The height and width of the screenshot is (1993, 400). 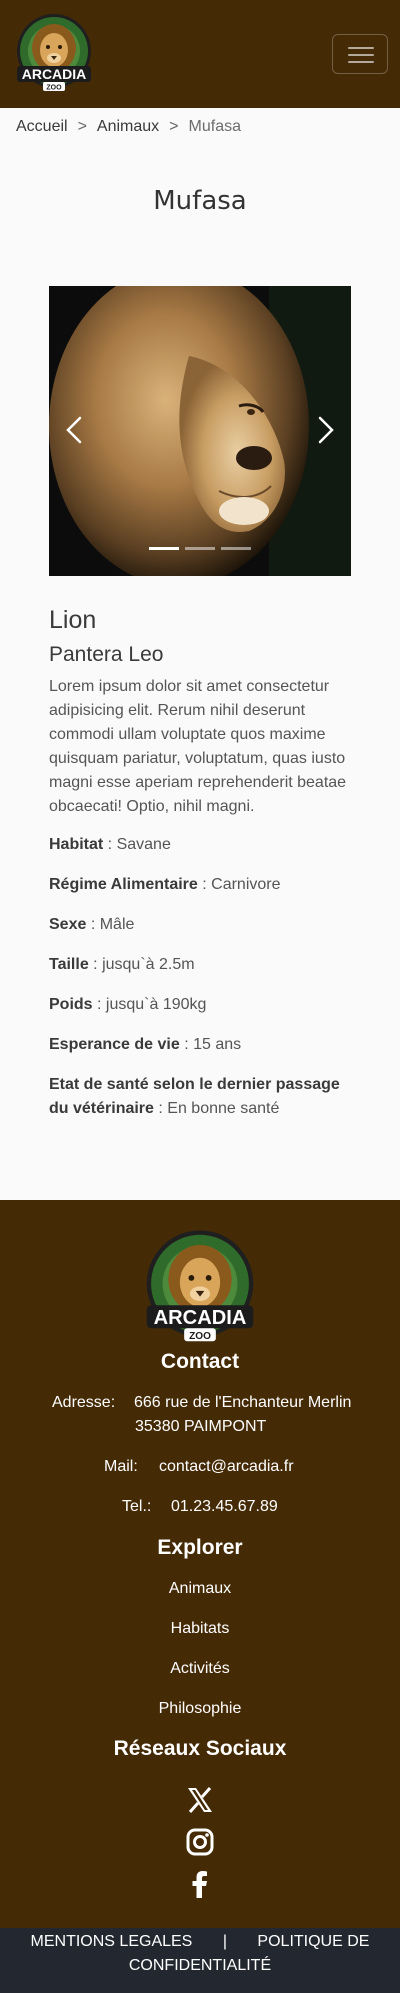 What do you see at coordinates (114, 1044) in the screenshot?
I see `life-expectancy-label: Esperance de vie` at bounding box center [114, 1044].